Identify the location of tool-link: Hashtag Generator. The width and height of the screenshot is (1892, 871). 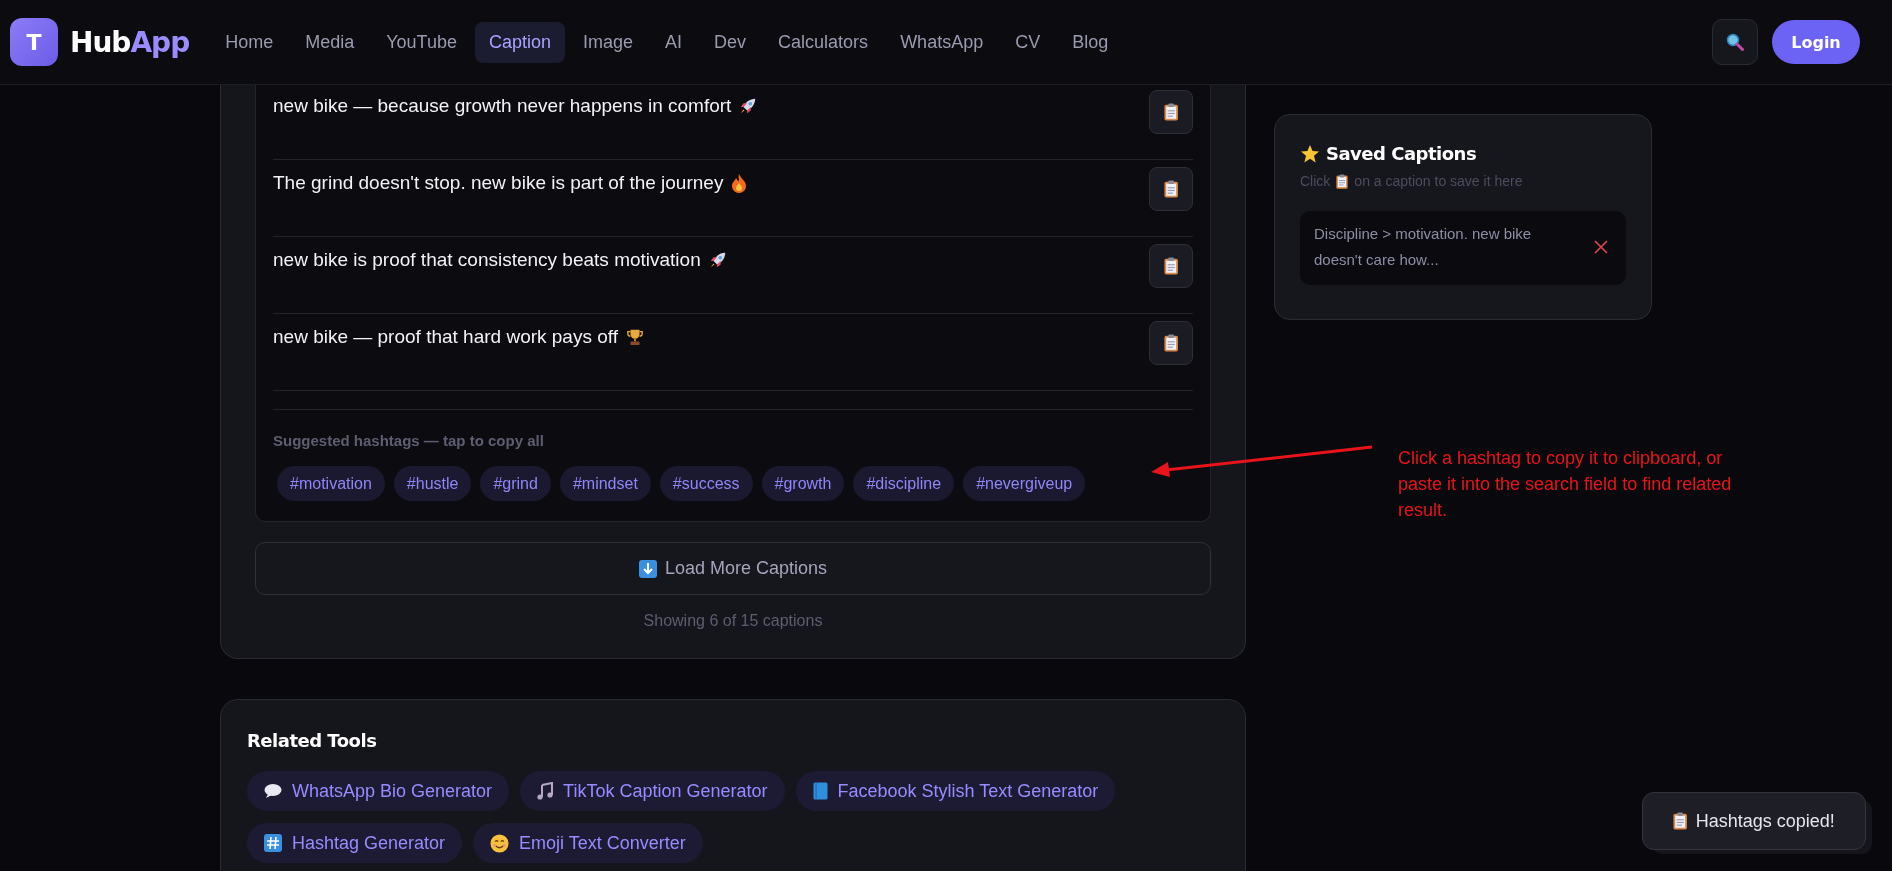
(355, 843).